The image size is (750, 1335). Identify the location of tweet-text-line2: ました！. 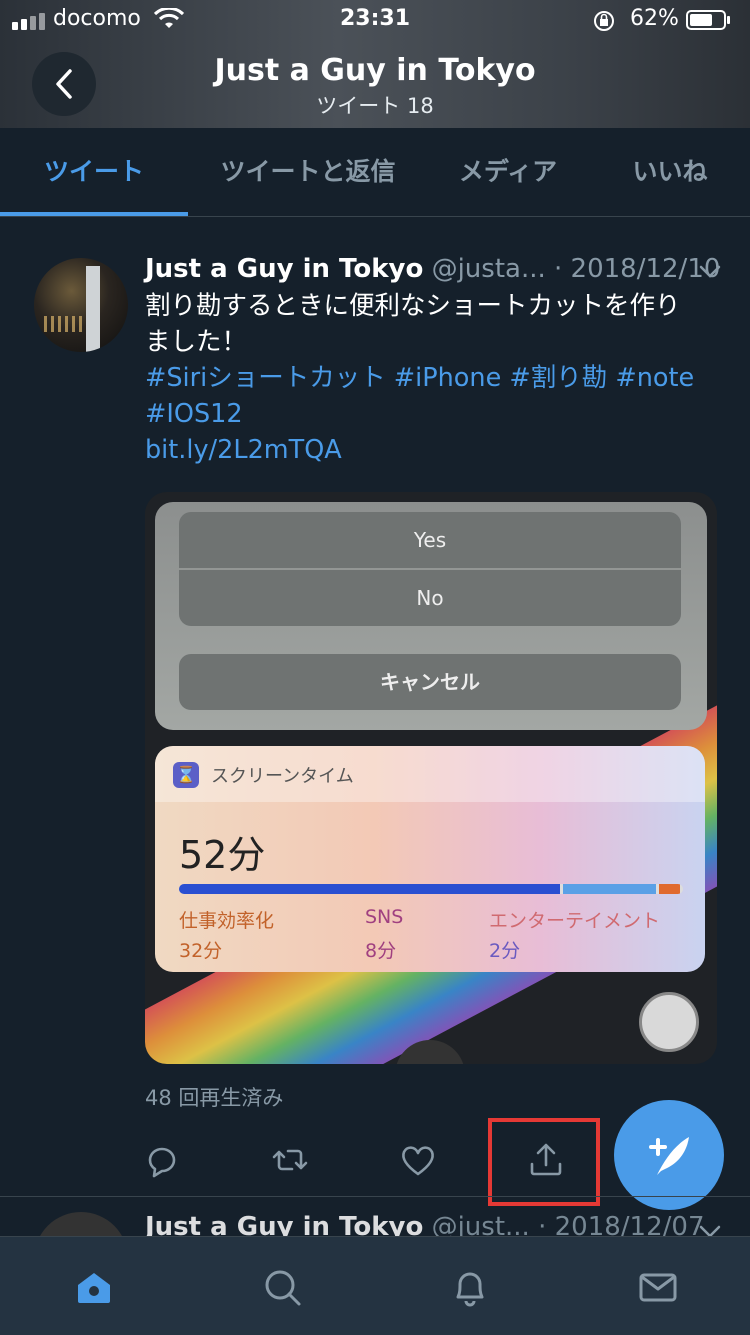
(196, 342).